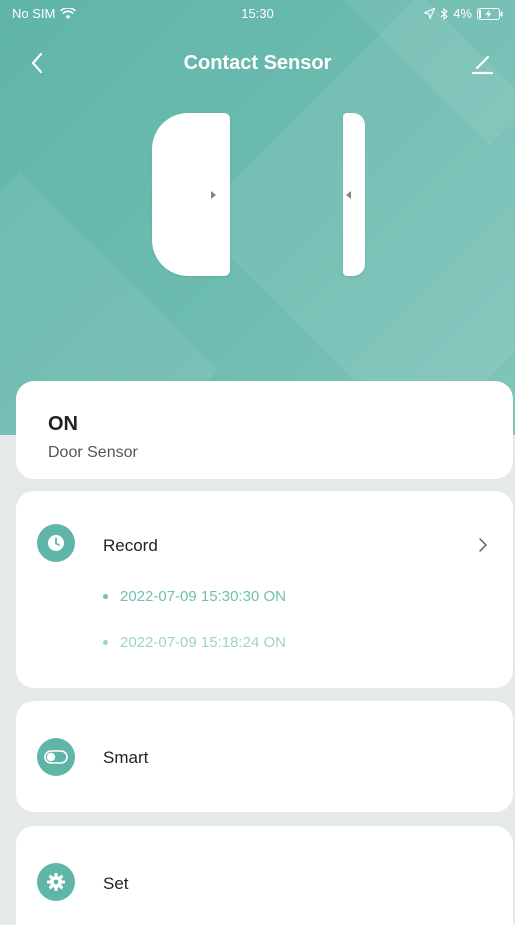 This screenshot has width=515, height=925. I want to click on status-card: ON Door Sensor, so click(264, 430).